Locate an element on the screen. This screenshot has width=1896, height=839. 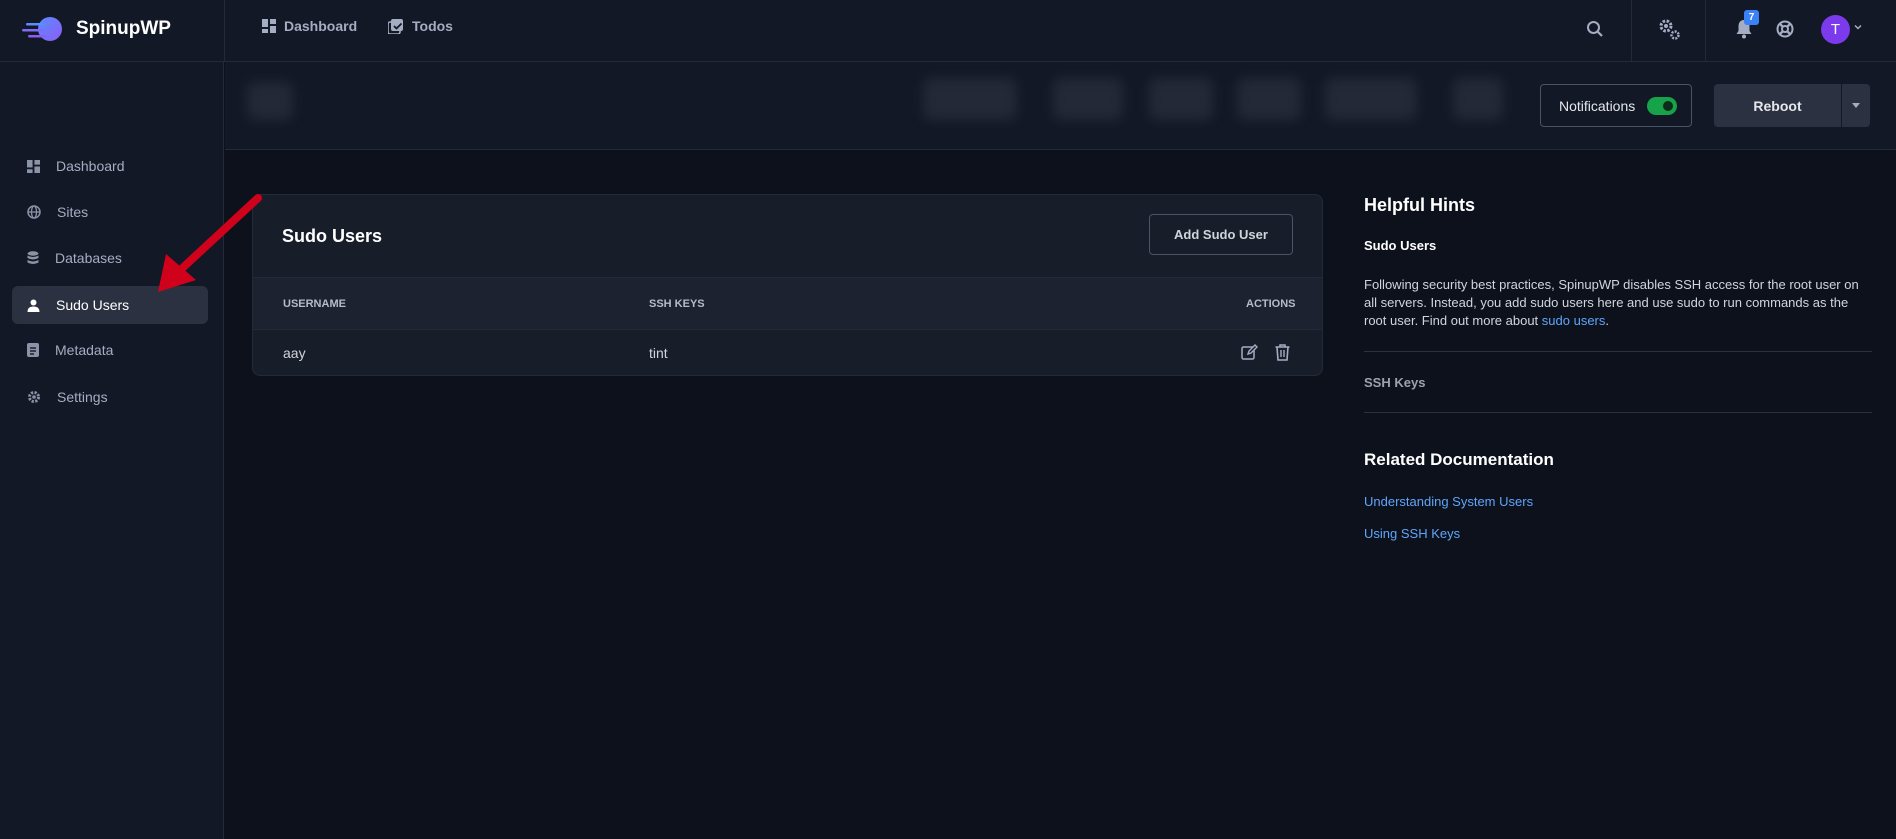
related-docs-title: Related Documentation is located at coordinates (1459, 459).